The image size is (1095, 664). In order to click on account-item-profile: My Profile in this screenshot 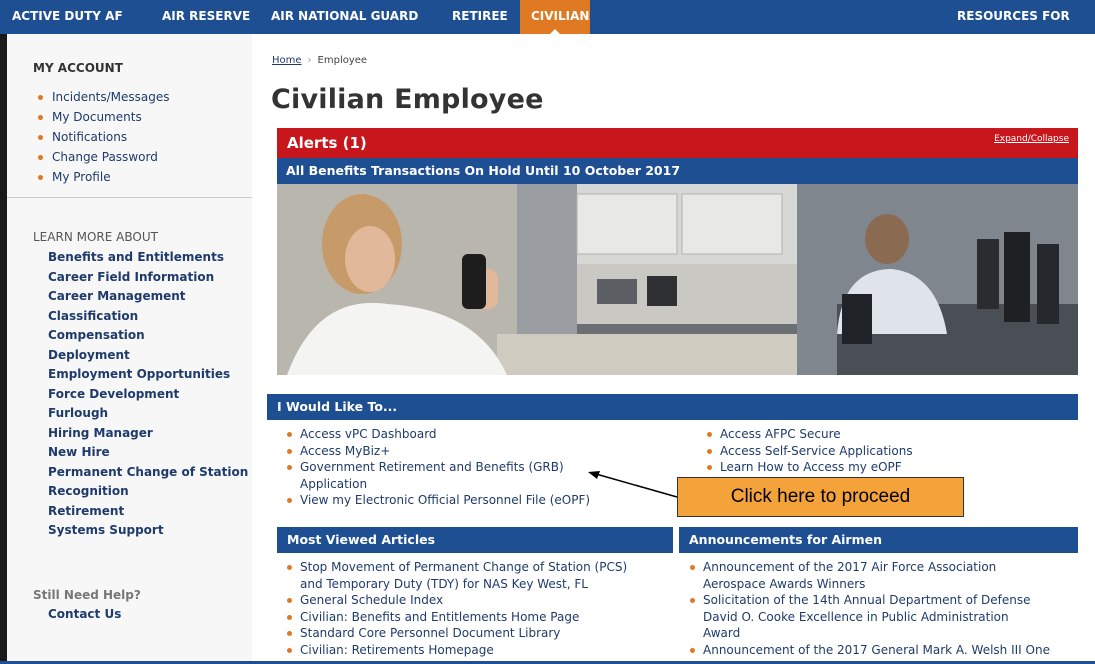, I will do `click(103, 177)`.